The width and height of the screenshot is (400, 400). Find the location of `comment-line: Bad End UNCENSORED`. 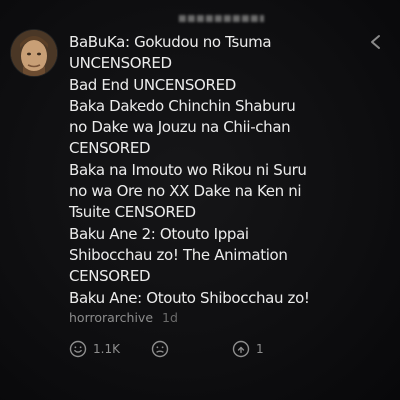

comment-line: Bad End UNCENSORED is located at coordinates (152, 84).